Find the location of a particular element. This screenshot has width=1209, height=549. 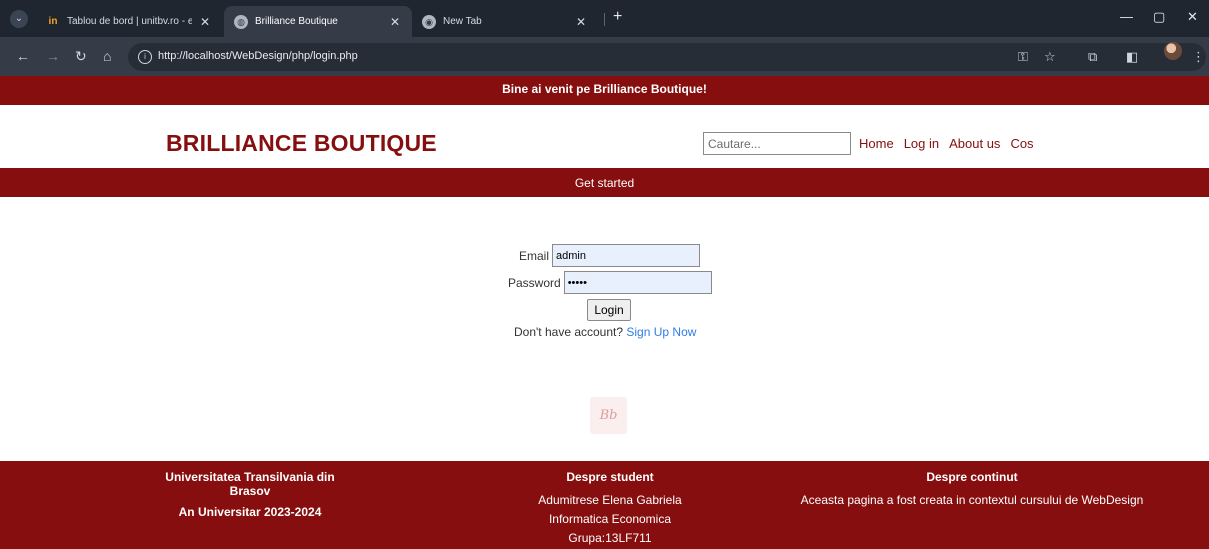

tab-title: New Tab is located at coordinates (462, 21).